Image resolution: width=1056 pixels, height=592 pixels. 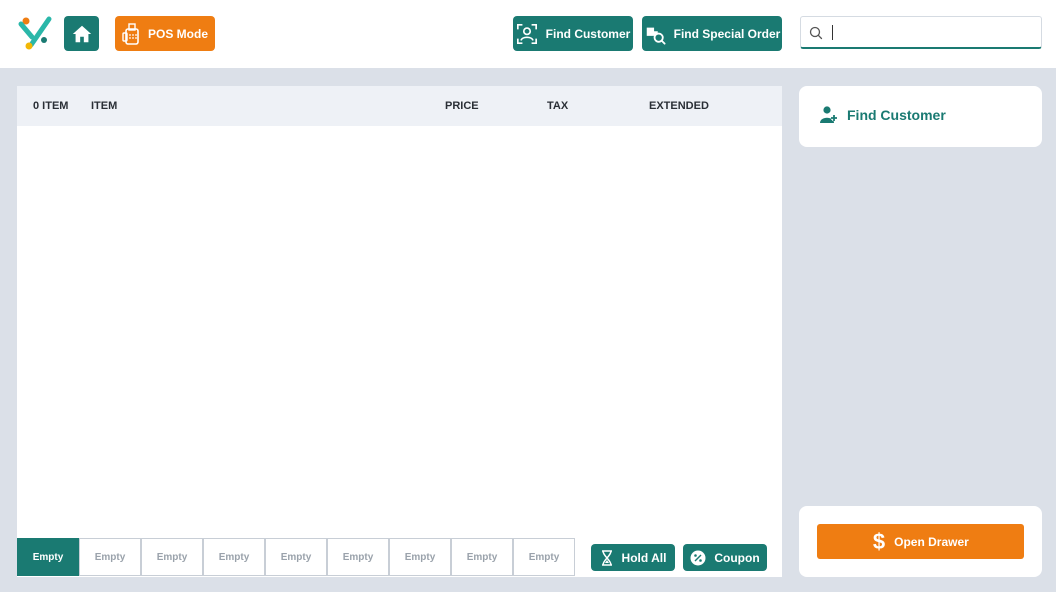 I want to click on open-drawer-label: Open Drawer, so click(x=931, y=541).